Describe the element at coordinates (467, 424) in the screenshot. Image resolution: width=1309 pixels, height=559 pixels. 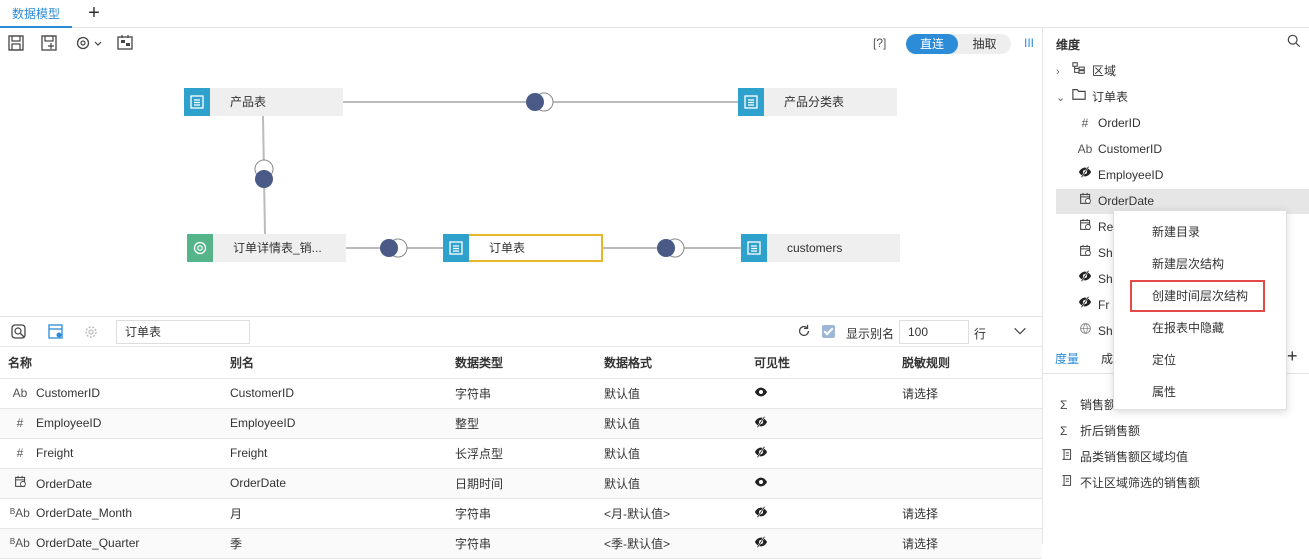
I see `field-type: 整型` at that location.